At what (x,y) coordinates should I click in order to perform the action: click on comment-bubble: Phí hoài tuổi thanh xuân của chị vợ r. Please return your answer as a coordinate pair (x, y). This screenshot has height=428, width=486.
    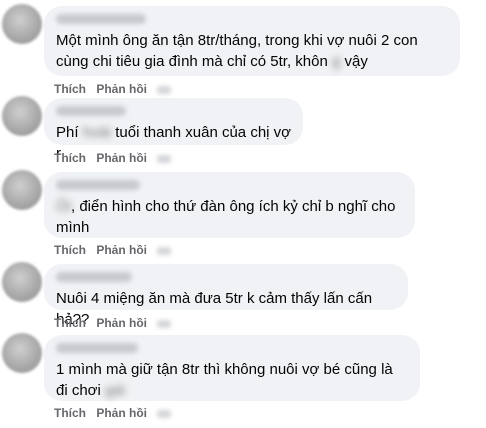
    Looking at the image, I should click on (173, 130).